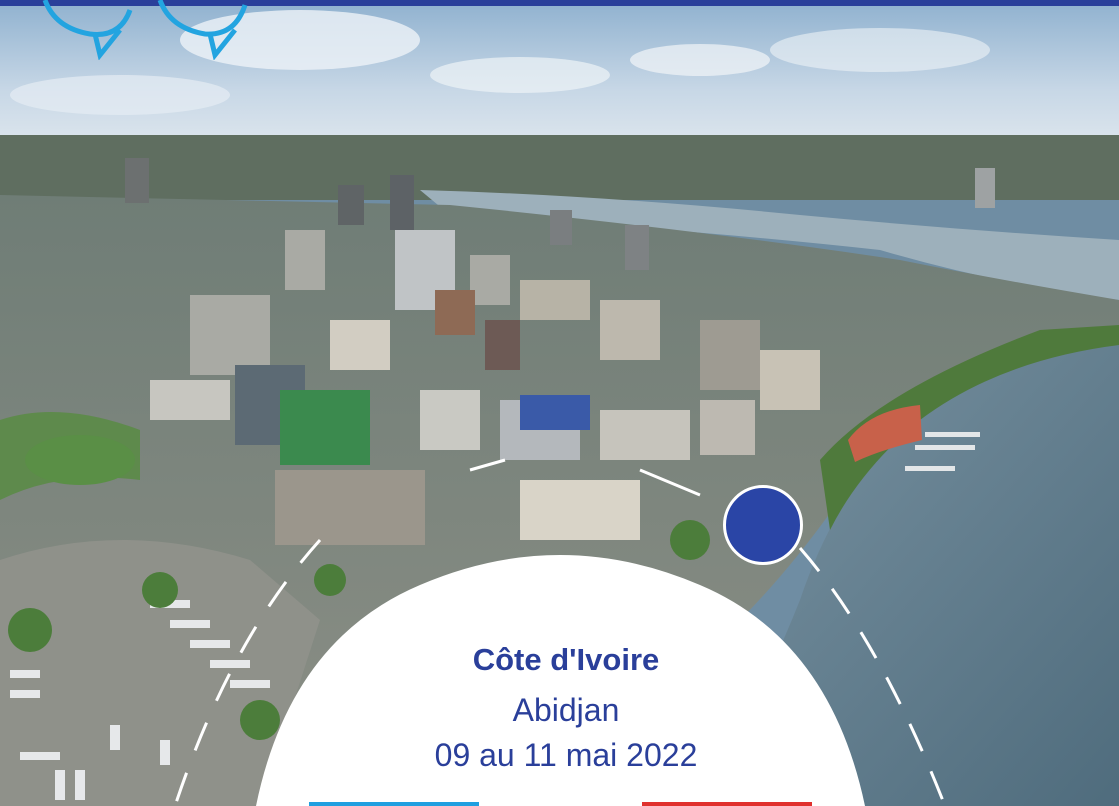 The width and height of the screenshot is (1119, 806). Describe the element at coordinates (145, 30) in the screenshot. I see `speech-bubble-icon` at that location.